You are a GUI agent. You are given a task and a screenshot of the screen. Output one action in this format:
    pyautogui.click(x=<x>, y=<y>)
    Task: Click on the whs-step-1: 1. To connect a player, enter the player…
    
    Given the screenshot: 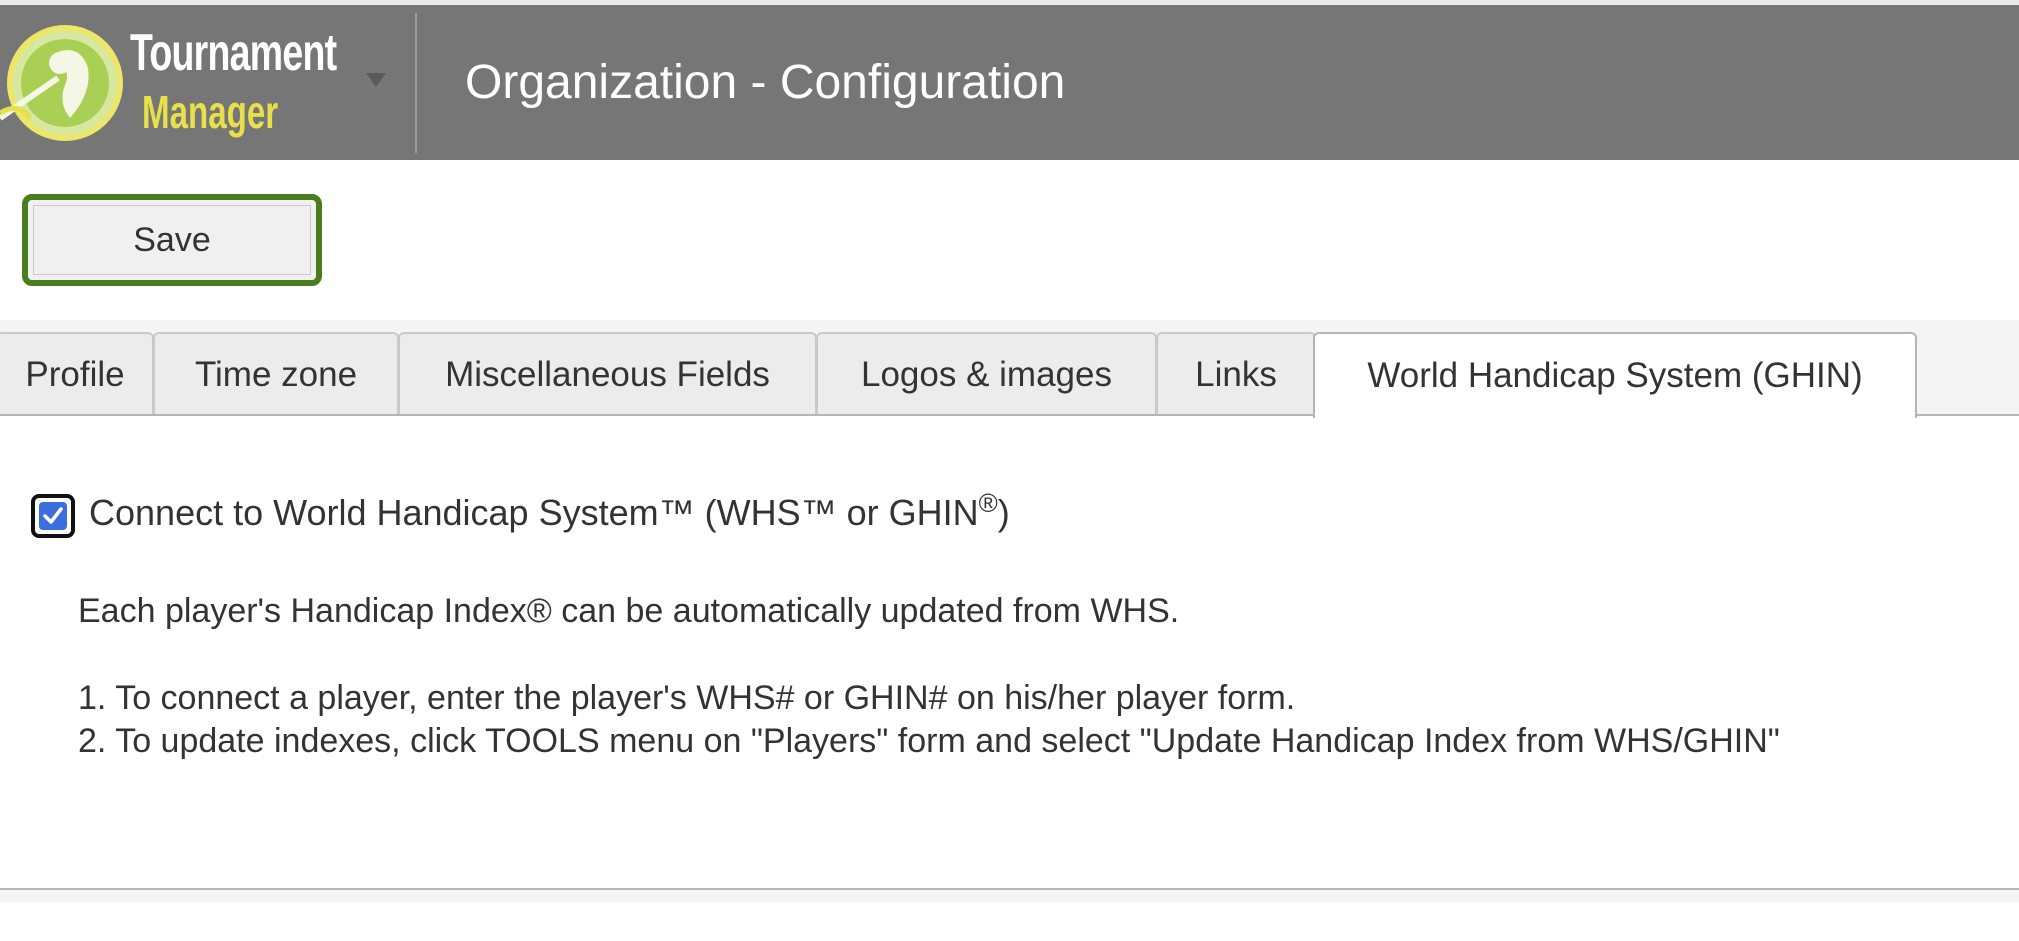 What is the action you would take?
    pyautogui.click(x=687, y=698)
    